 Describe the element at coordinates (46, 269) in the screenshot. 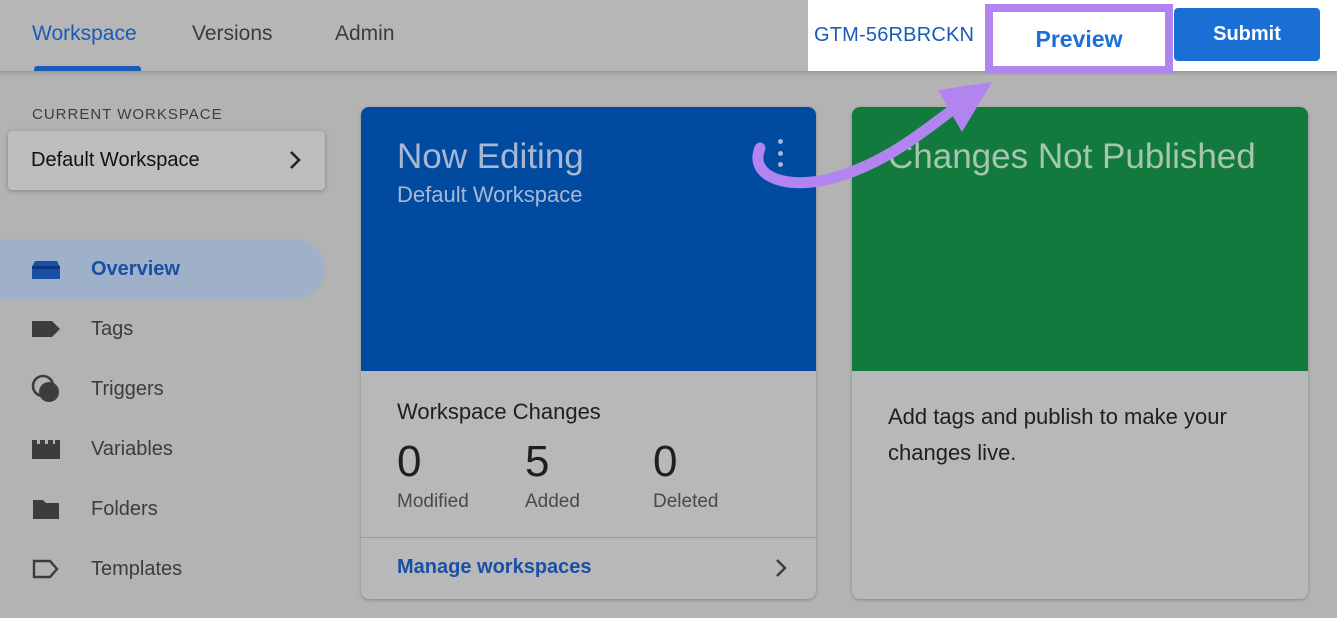

I see `overview-icon` at that location.